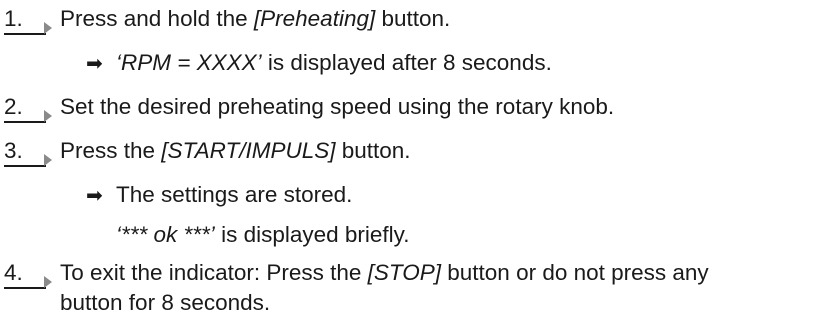 This screenshot has height=322, width=836. I want to click on display-message: ‘RPM = XXXX’, so click(189, 62).